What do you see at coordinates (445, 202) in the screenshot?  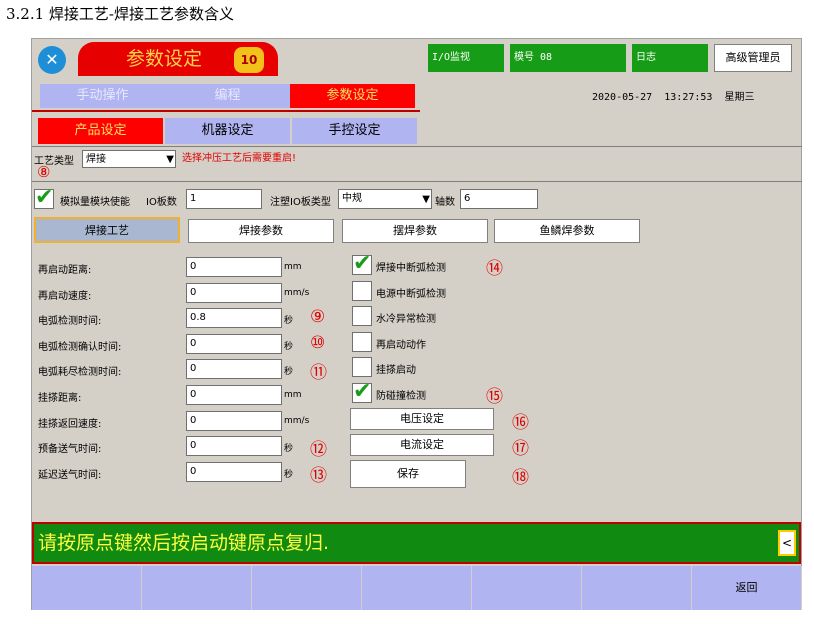 I see `axis-count-label: 轴数` at bounding box center [445, 202].